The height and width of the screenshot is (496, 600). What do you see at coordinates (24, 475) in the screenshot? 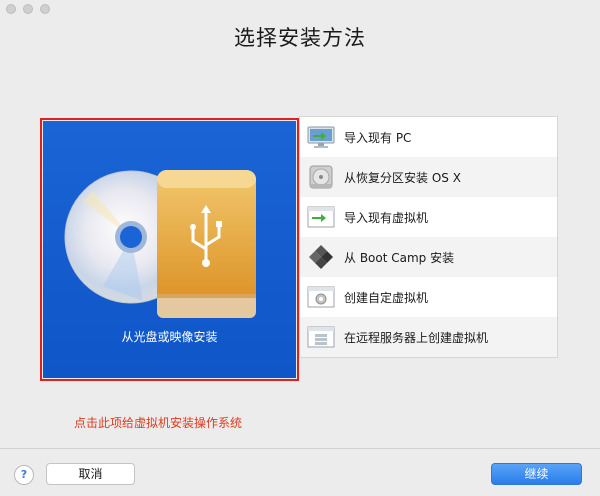
I see `help-button: ?` at bounding box center [24, 475].